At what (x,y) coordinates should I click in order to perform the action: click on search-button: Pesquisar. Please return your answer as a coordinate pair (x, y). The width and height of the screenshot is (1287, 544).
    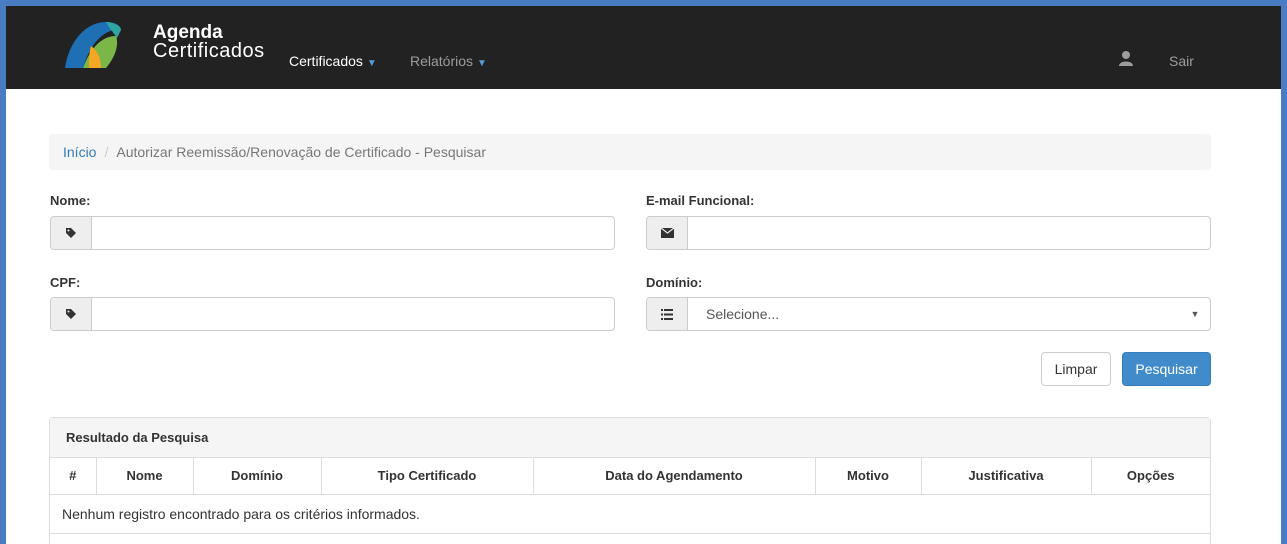
    Looking at the image, I should click on (1166, 369).